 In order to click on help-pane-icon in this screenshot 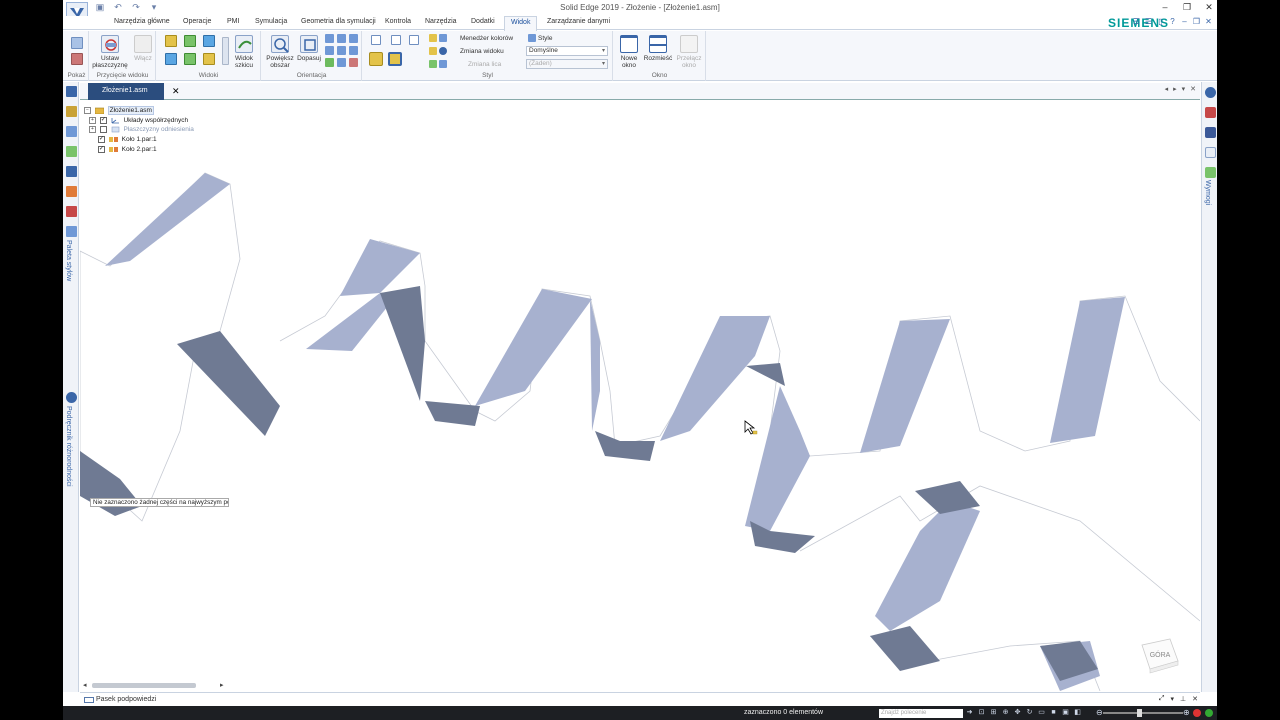, I will do `click(71, 171)`.